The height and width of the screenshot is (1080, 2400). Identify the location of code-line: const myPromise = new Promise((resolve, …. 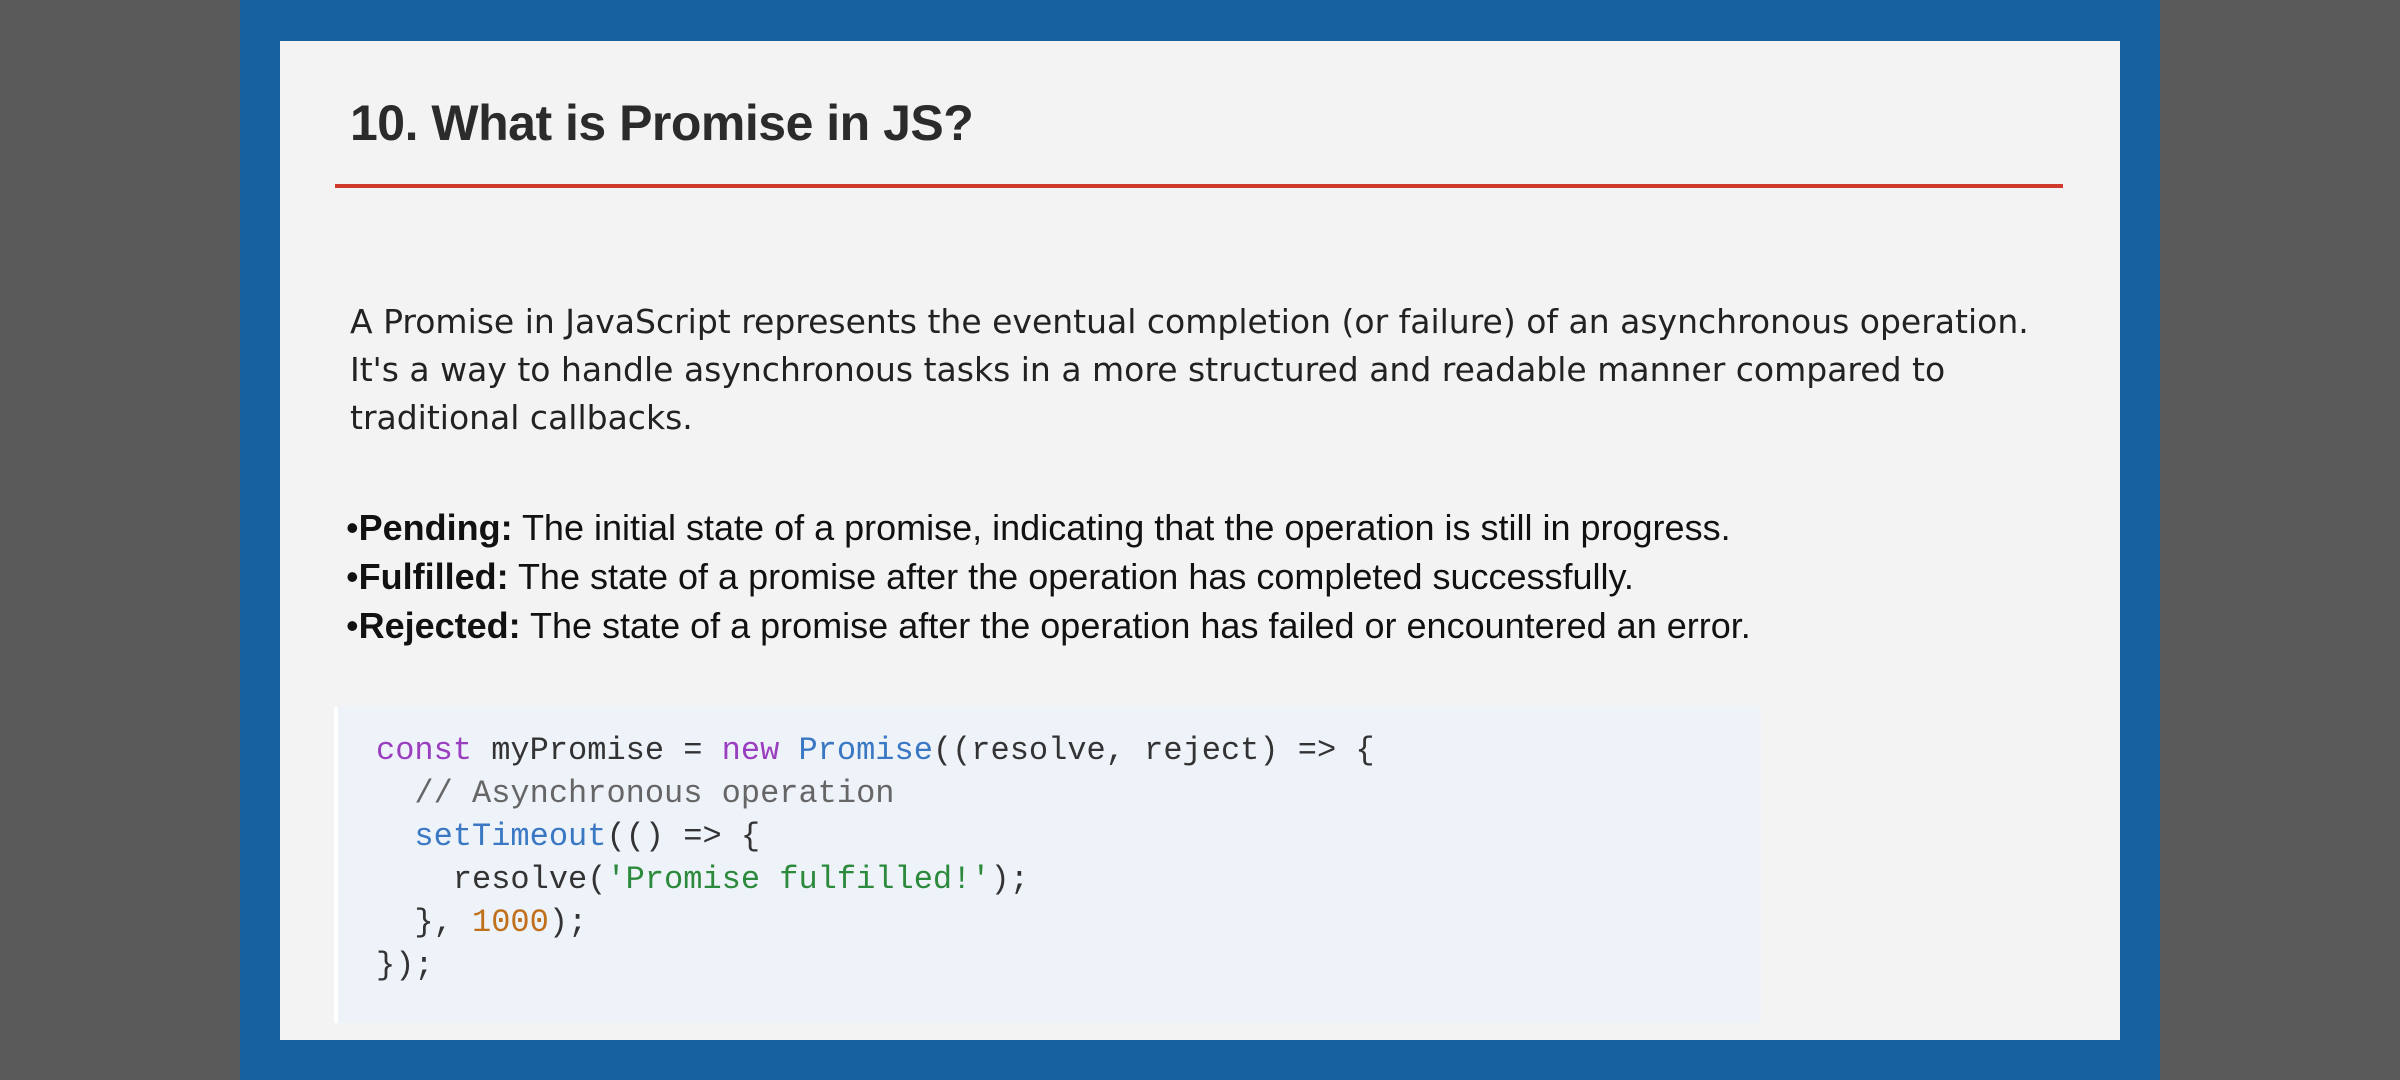
(875, 750).